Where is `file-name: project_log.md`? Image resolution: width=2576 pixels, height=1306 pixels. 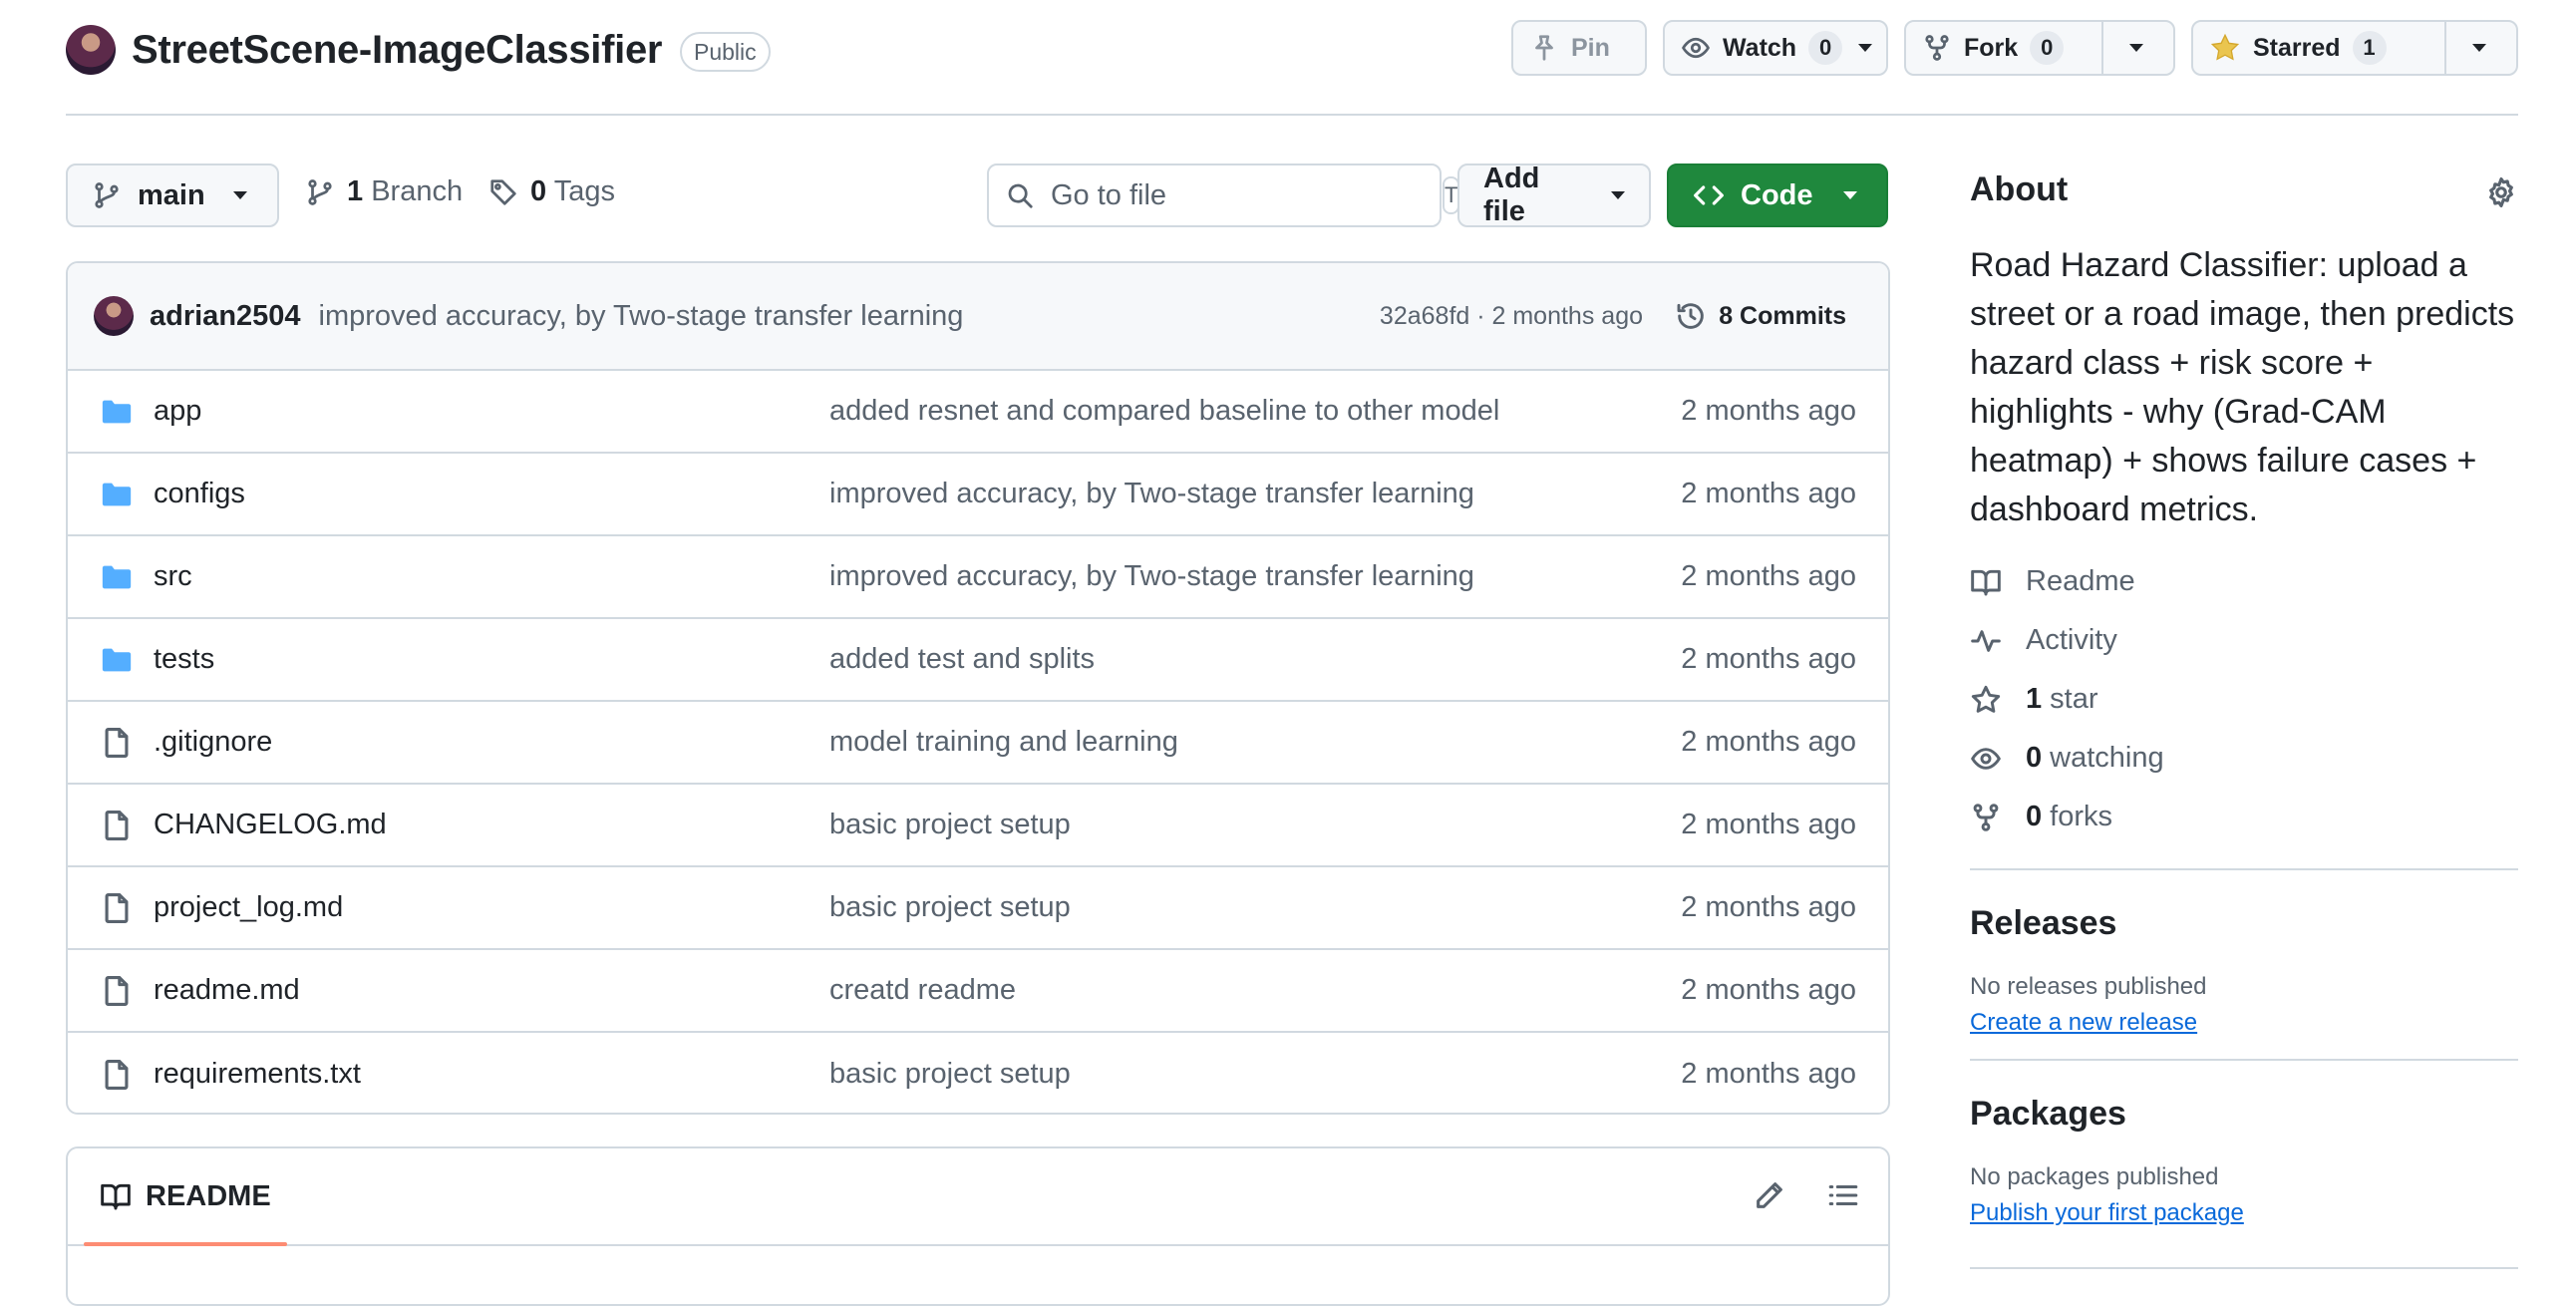 file-name: project_log.md is located at coordinates (248, 907).